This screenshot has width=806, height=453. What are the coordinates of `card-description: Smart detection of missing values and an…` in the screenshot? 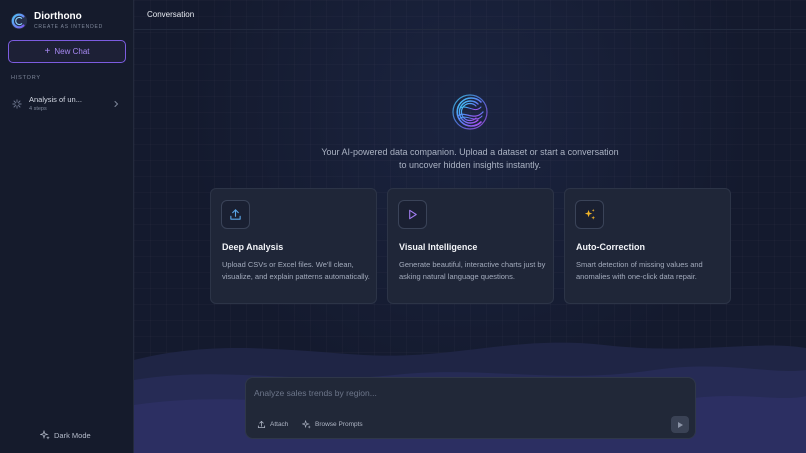 It's located at (639, 270).